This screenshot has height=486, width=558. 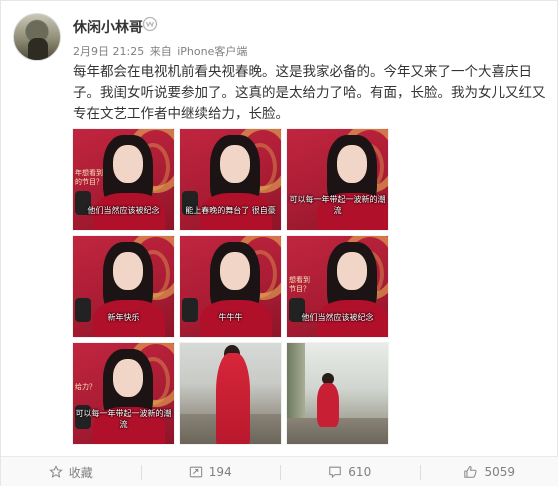 I want to click on grid-image: 能上春晚的舞台了 很自豪, so click(x=230, y=179).